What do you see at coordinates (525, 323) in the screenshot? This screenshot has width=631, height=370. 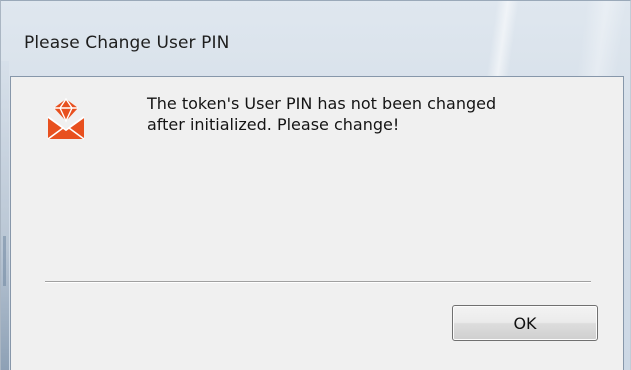 I see `ok-button: OK` at bounding box center [525, 323].